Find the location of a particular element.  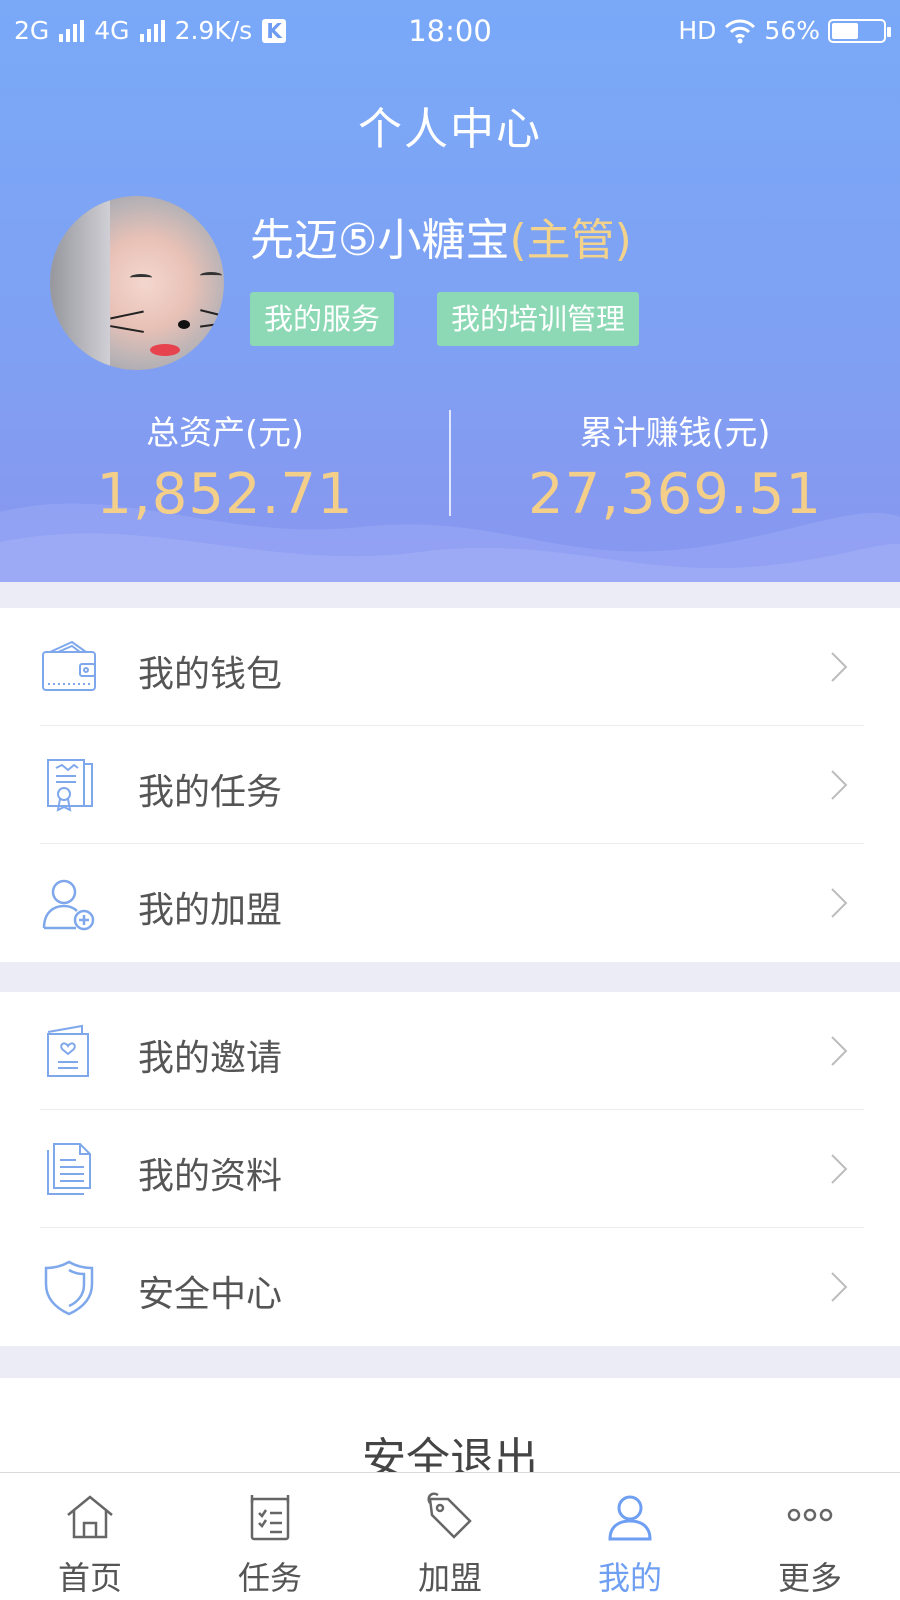

tag-icon is located at coordinates (449, 1515).